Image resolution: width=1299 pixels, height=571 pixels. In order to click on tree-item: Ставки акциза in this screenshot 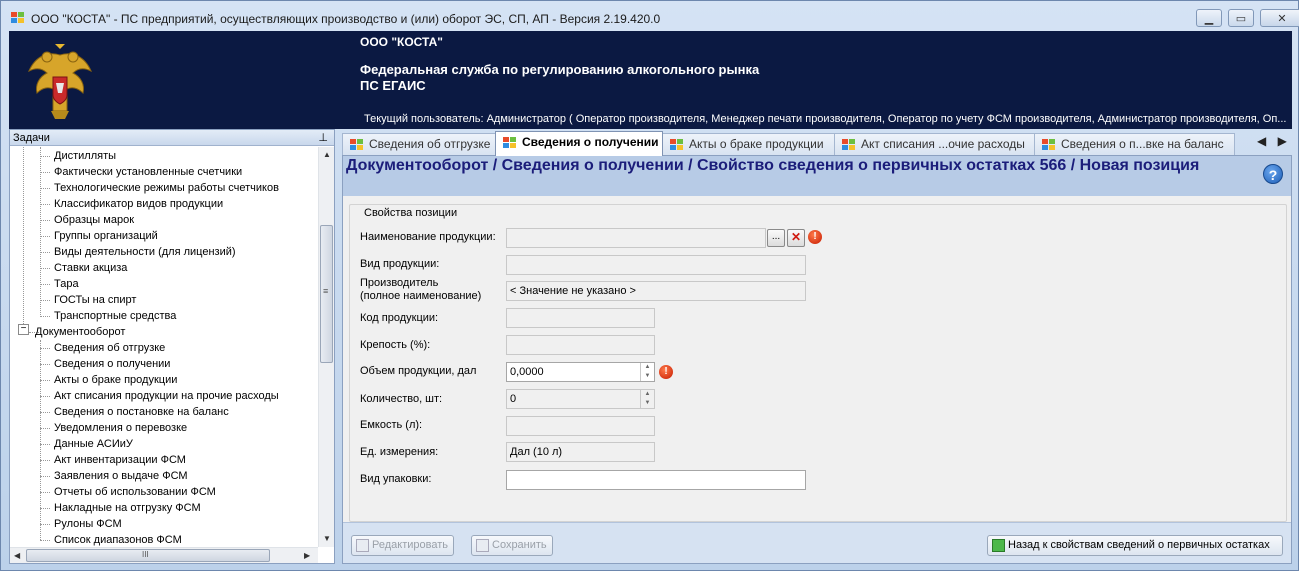, I will do `click(90, 268)`.